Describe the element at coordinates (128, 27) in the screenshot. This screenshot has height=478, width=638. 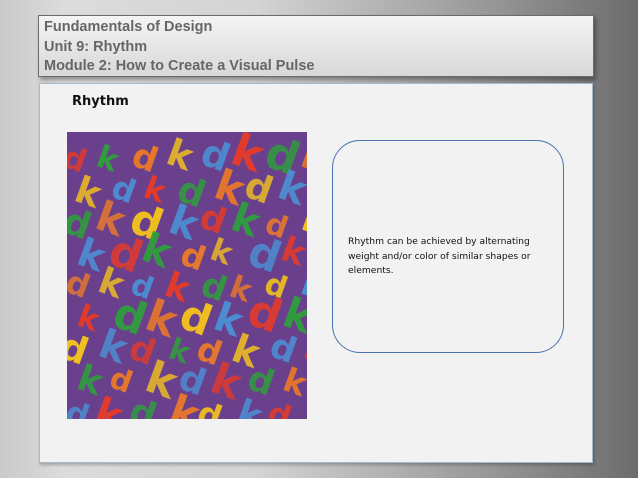
I see `course-title: Fundamentals of Design` at that location.